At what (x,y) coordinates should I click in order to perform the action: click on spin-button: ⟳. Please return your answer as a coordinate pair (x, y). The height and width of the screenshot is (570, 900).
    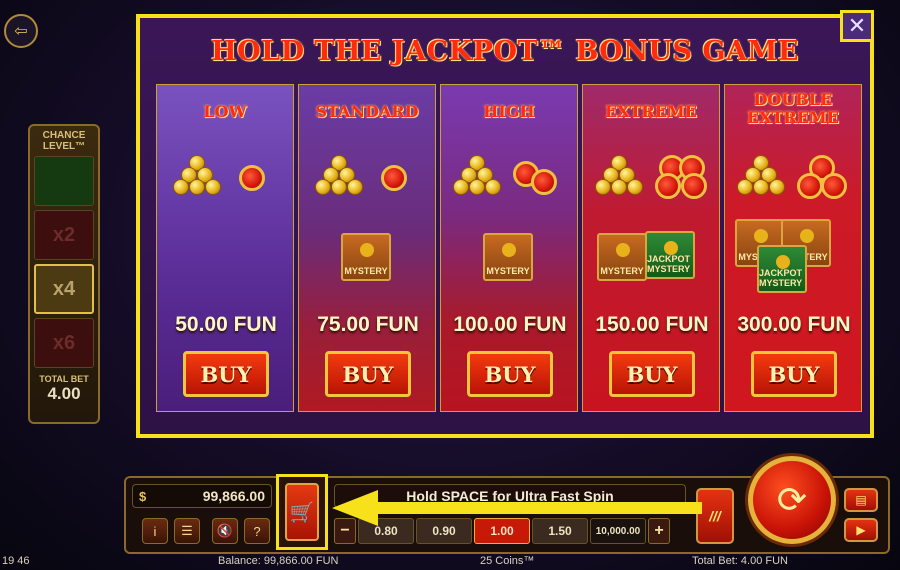
    Looking at the image, I should click on (792, 500).